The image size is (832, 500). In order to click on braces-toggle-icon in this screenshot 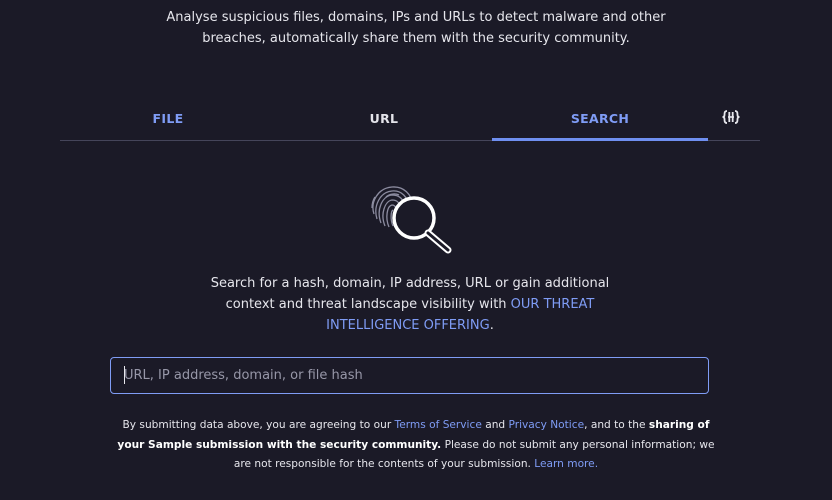, I will do `click(731, 118)`.